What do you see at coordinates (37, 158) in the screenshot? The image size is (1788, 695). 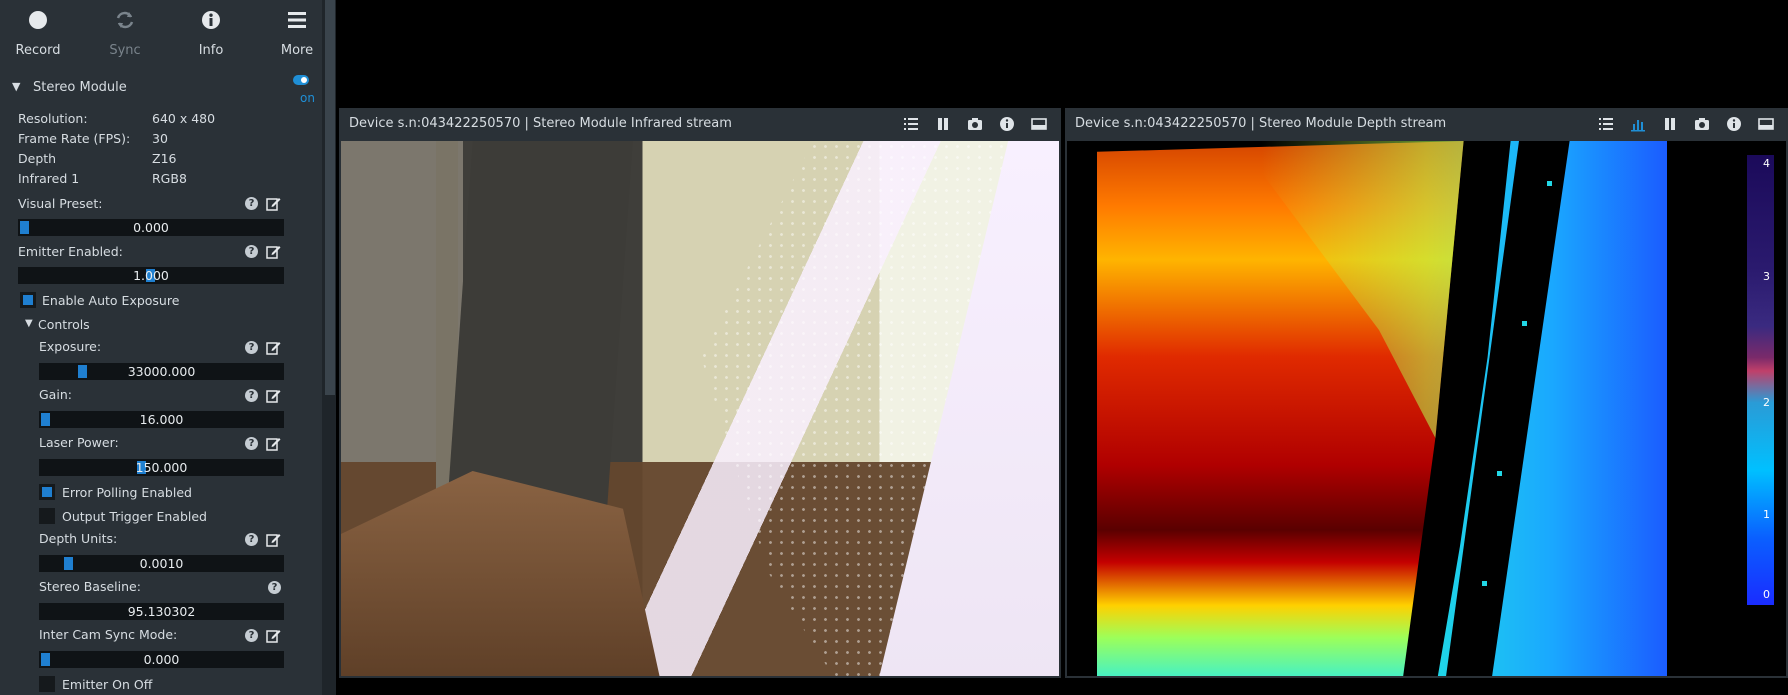 I see `depth-format-label: Depth` at bounding box center [37, 158].